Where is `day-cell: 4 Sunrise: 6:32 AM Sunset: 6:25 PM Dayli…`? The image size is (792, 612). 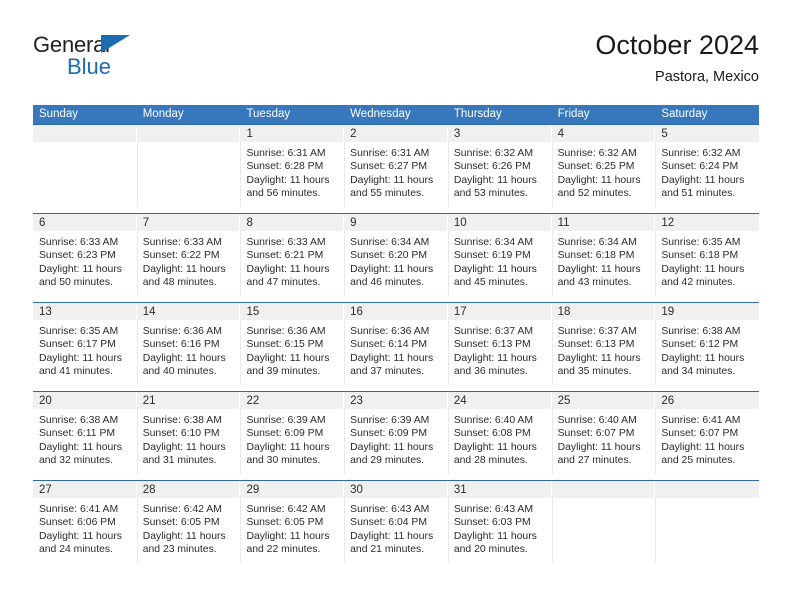 day-cell: 4 Sunrise: 6:32 AM Sunset: 6:25 PM Dayli… is located at coordinates (603, 169).